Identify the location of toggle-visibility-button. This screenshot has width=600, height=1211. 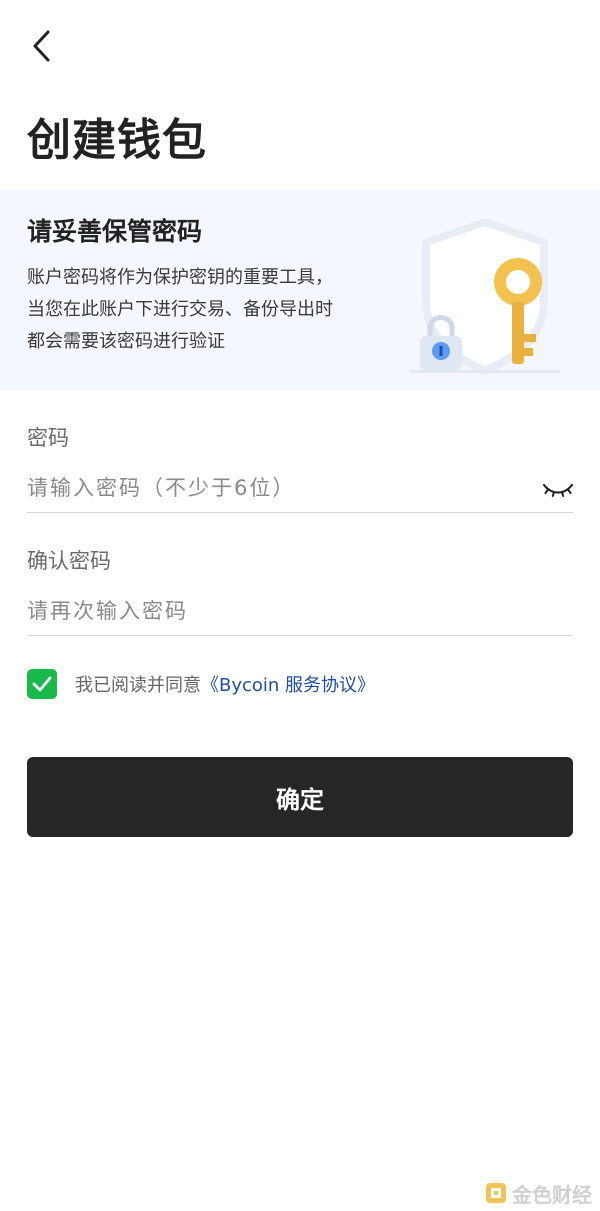
(558, 489).